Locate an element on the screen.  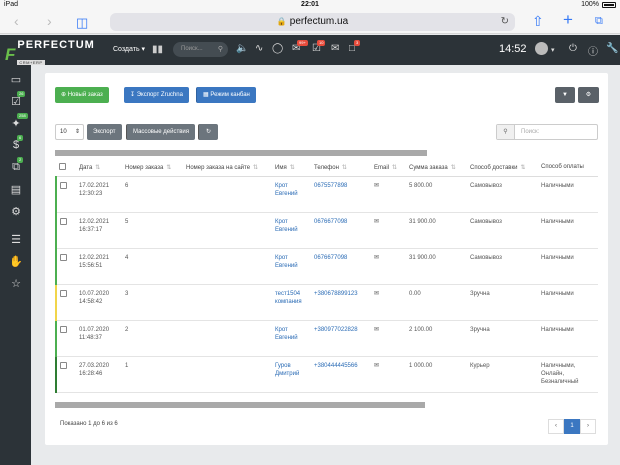
cell-phone-link: +380444445566 is located at coordinates (341, 374).